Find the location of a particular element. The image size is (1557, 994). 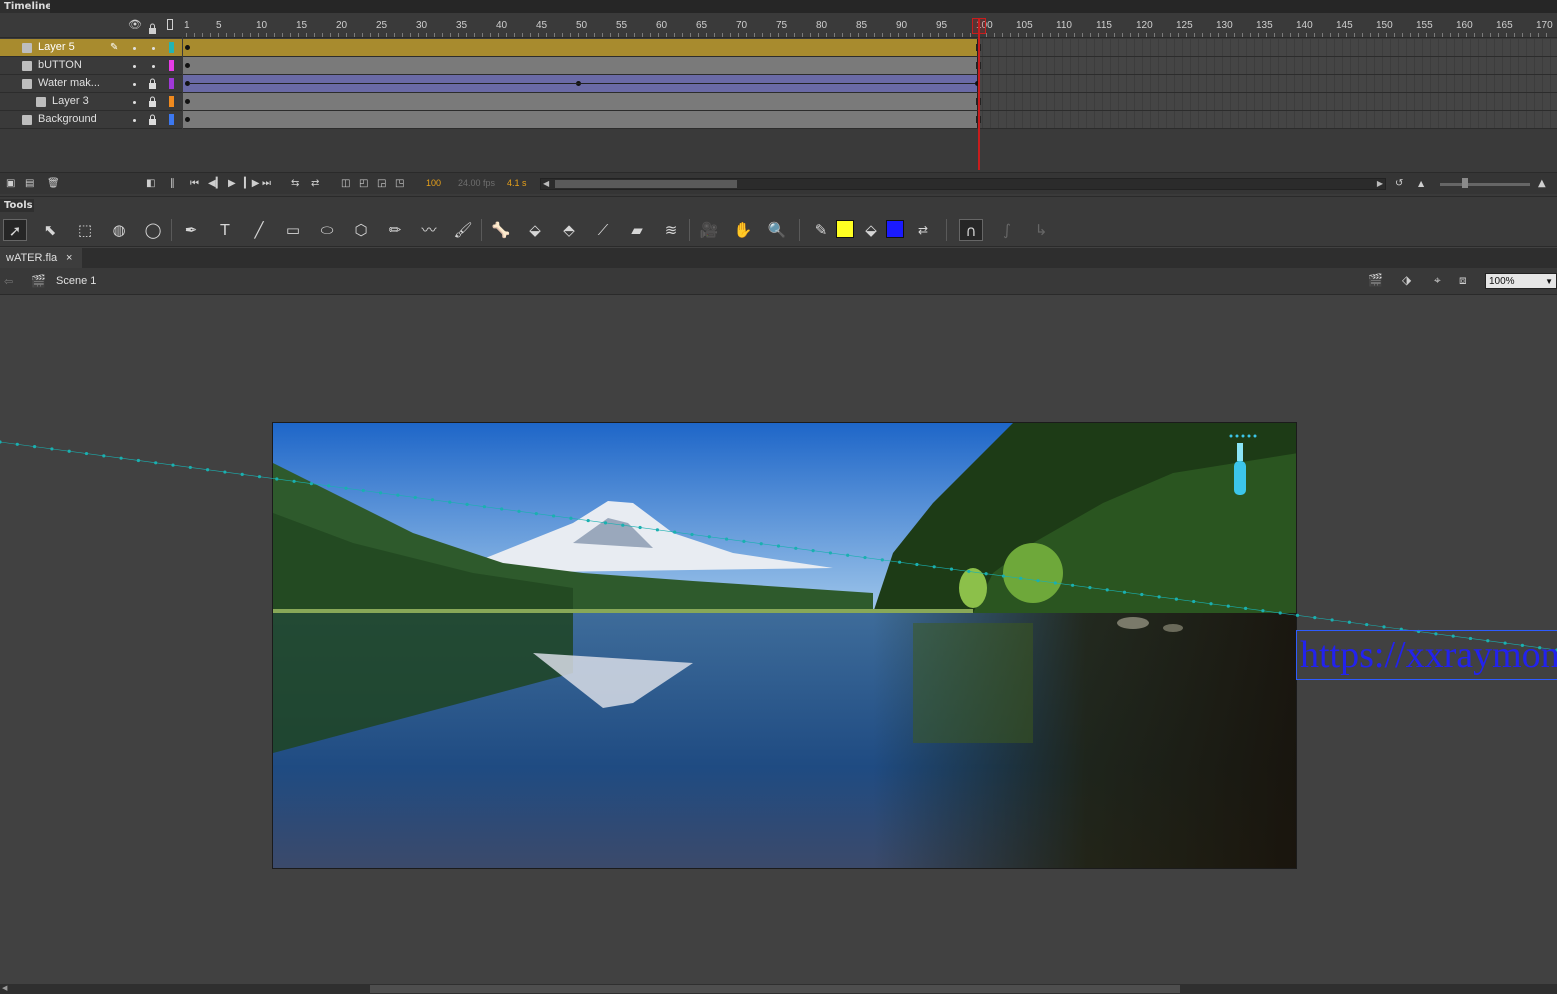

frame-rate: 24.00 fps is located at coordinates (476, 183).